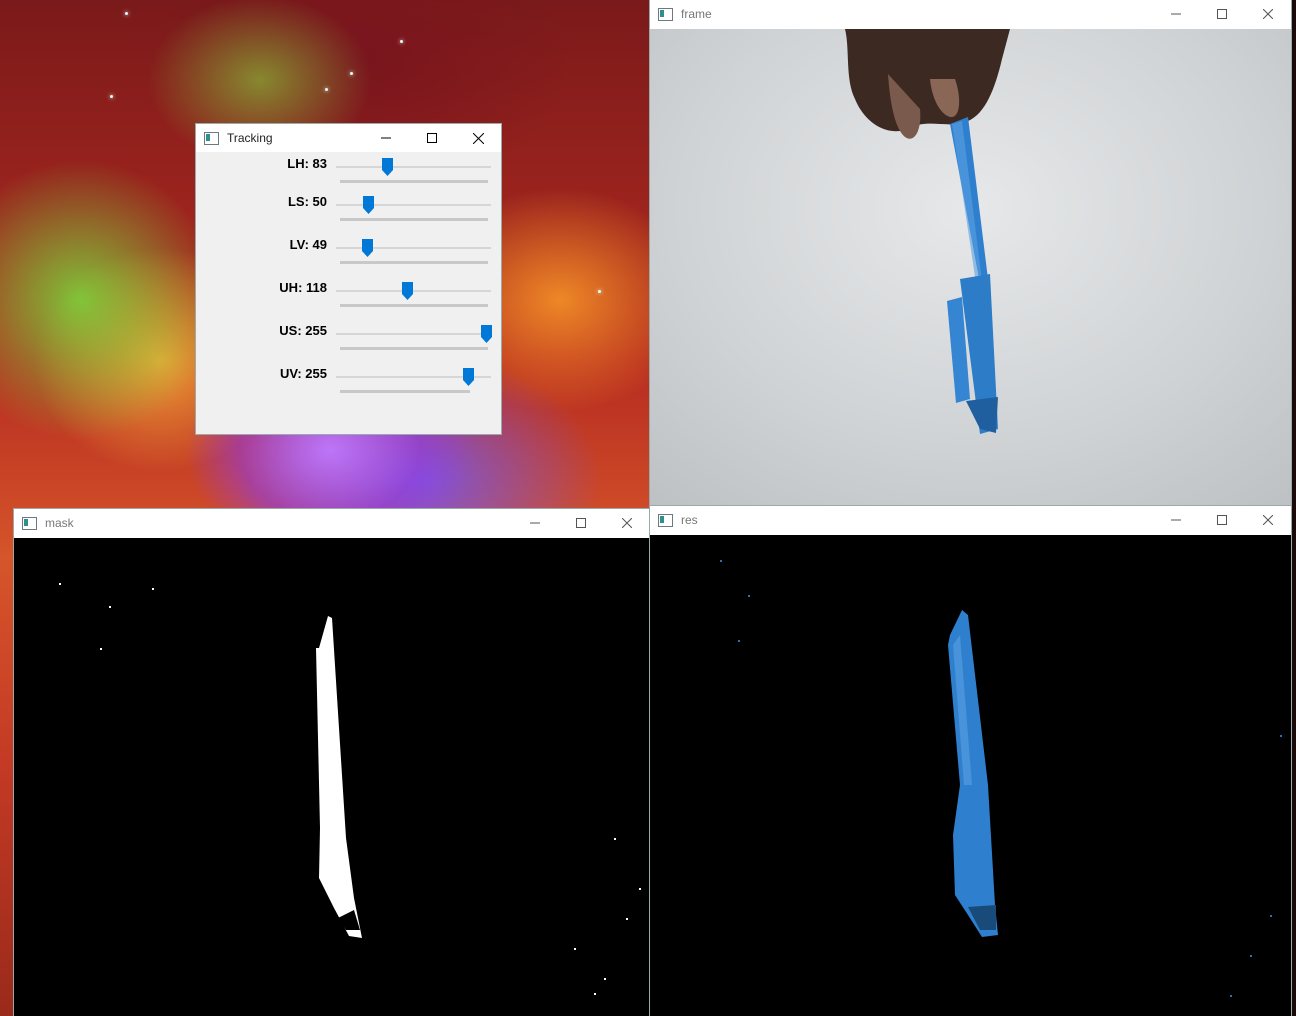  I want to click on frame-image, so click(927, 231).